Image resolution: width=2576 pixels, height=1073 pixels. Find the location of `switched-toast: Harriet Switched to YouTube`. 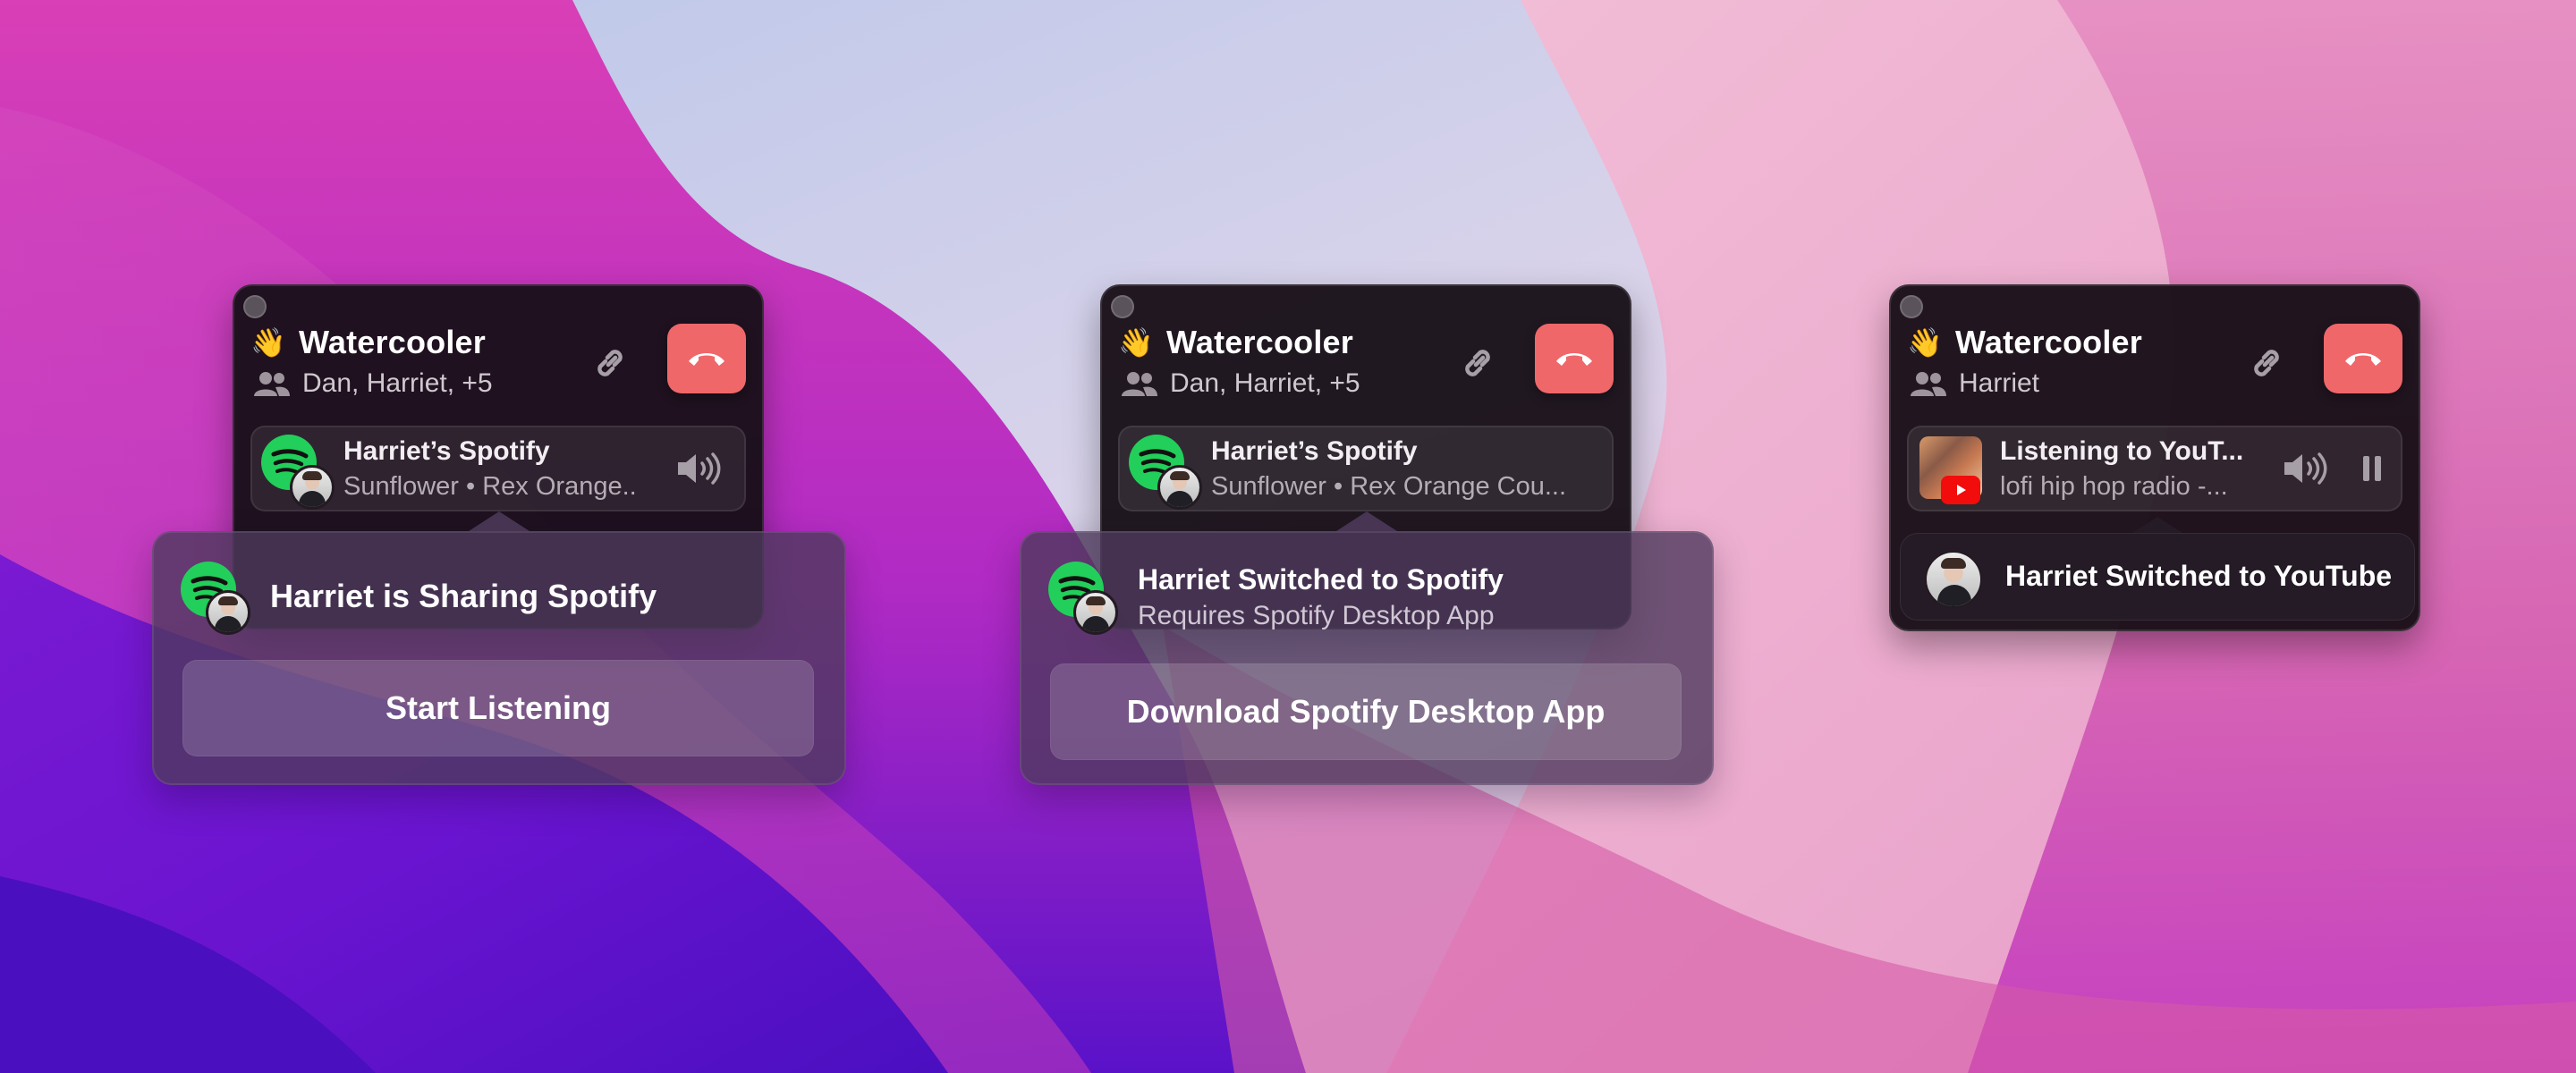

switched-toast: Harriet Switched to YouTube is located at coordinates (2157, 569).